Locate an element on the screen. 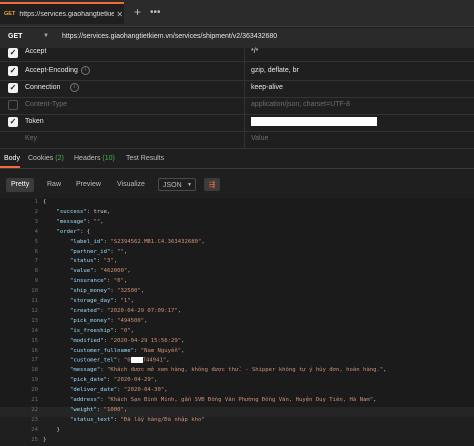  visualize-button: Visualize is located at coordinates (131, 185).